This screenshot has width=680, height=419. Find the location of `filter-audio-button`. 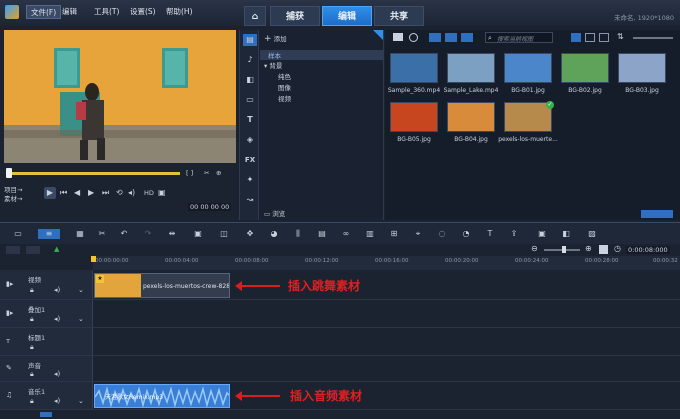

filter-audio-button is located at coordinates (467, 37).